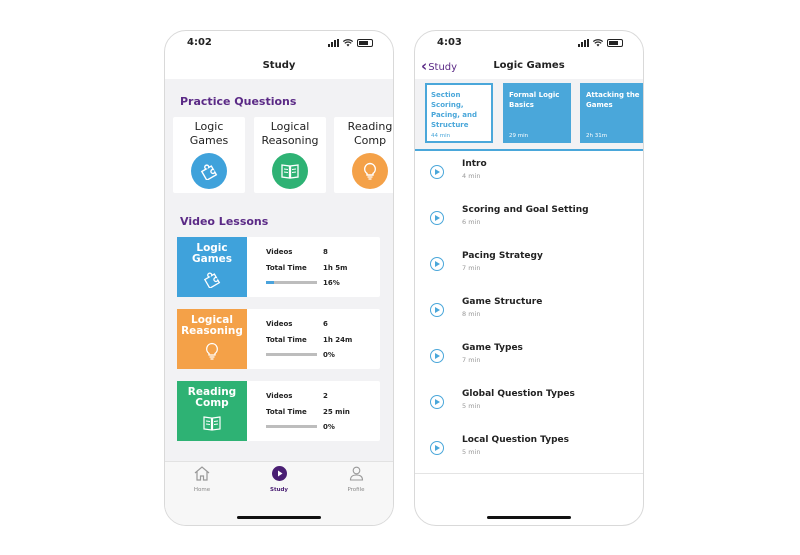 The height and width of the screenshot is (555, 800). Describe the element at coordinates (202, 490) in the screenshot. I see `tab-label: Home` at that location.